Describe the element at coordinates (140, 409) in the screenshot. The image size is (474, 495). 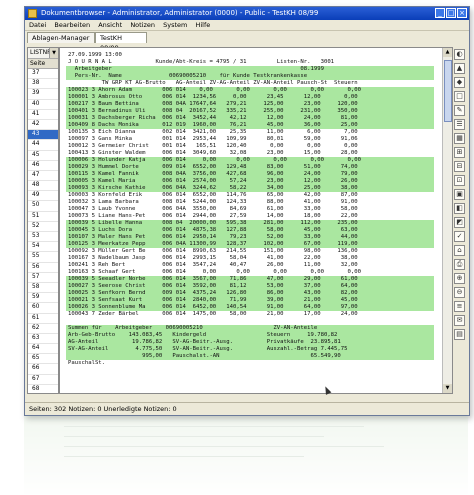
I see `status-open-notes: Unerledigte Notizen: 0` at that location.